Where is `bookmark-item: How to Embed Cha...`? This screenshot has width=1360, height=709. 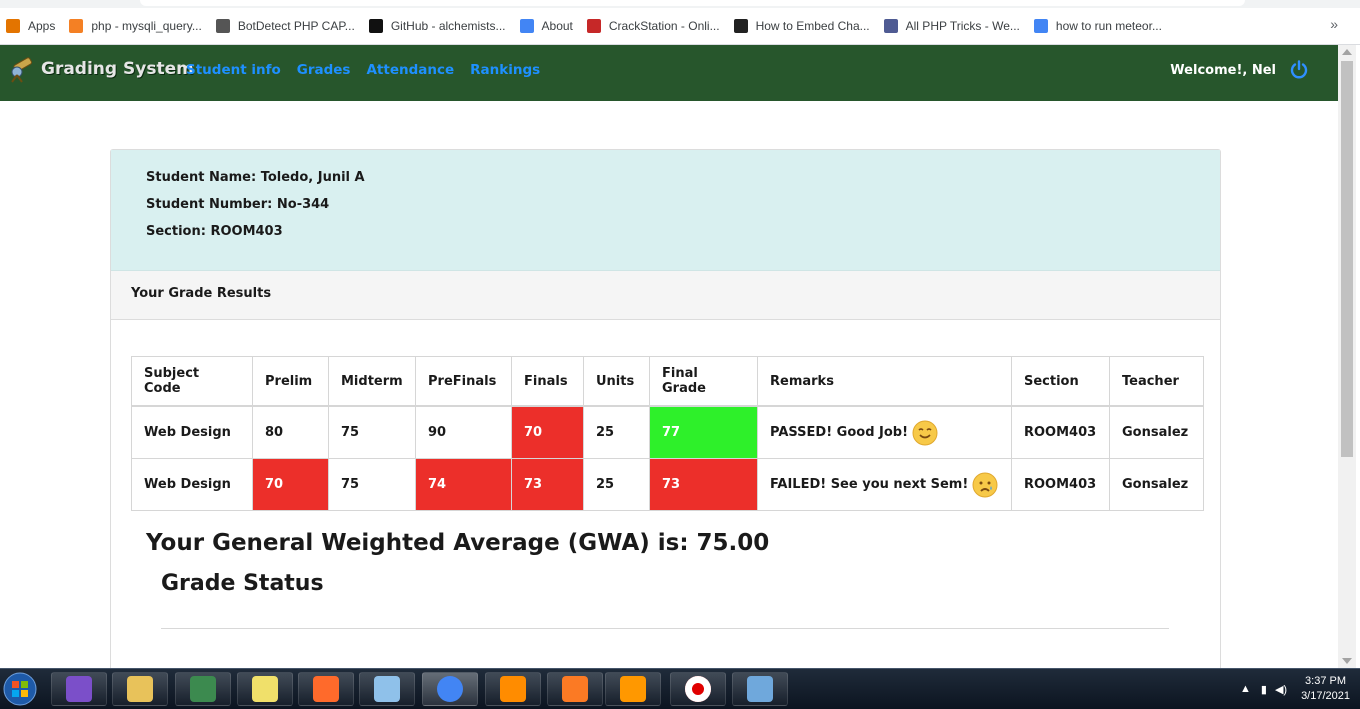 bookmark-item: How to Embed Cha... is located at coordinates (801, 26).